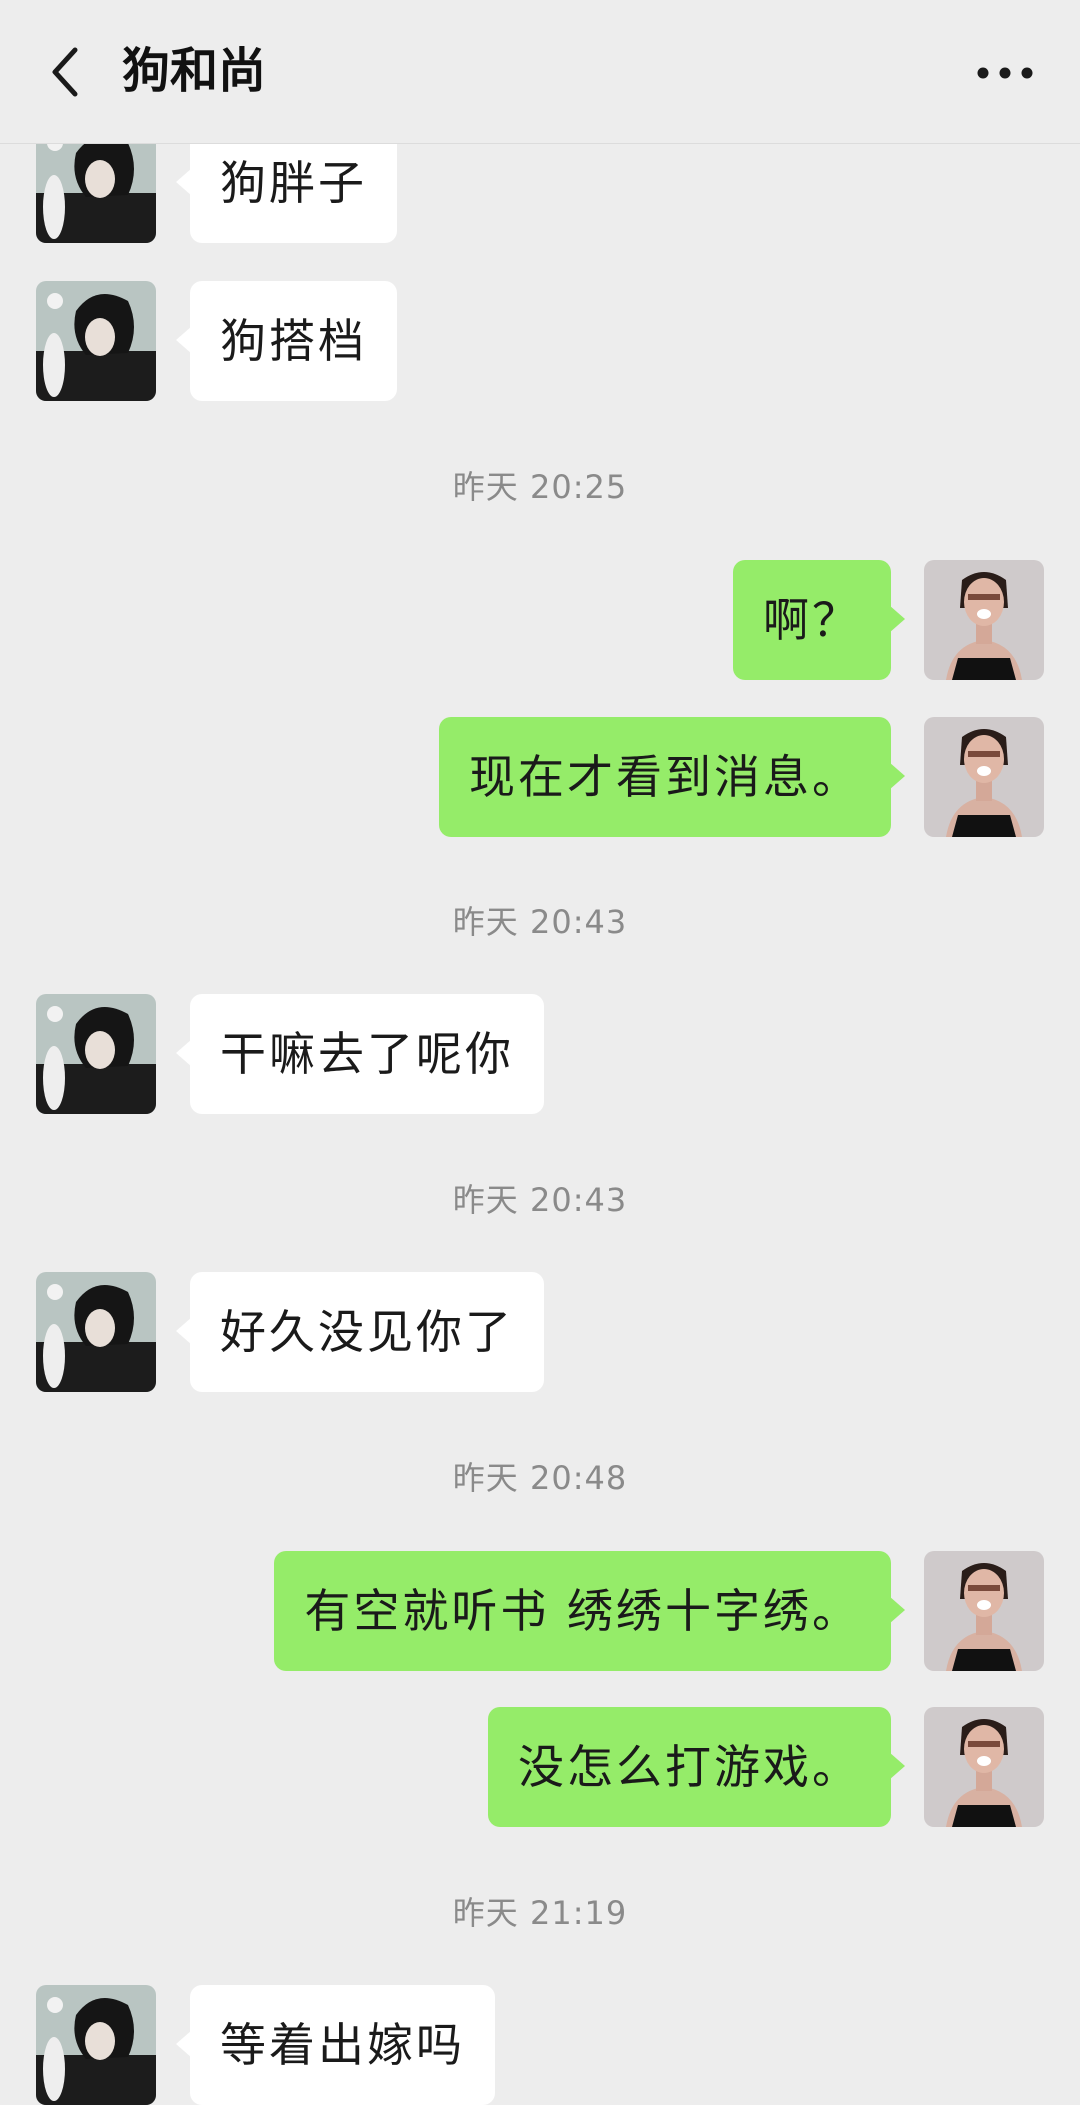 The width and height of the screenshot is (1080, 2105). I want to click on received-message-bubble: 等着出嫁吗, so click(335, 2045).